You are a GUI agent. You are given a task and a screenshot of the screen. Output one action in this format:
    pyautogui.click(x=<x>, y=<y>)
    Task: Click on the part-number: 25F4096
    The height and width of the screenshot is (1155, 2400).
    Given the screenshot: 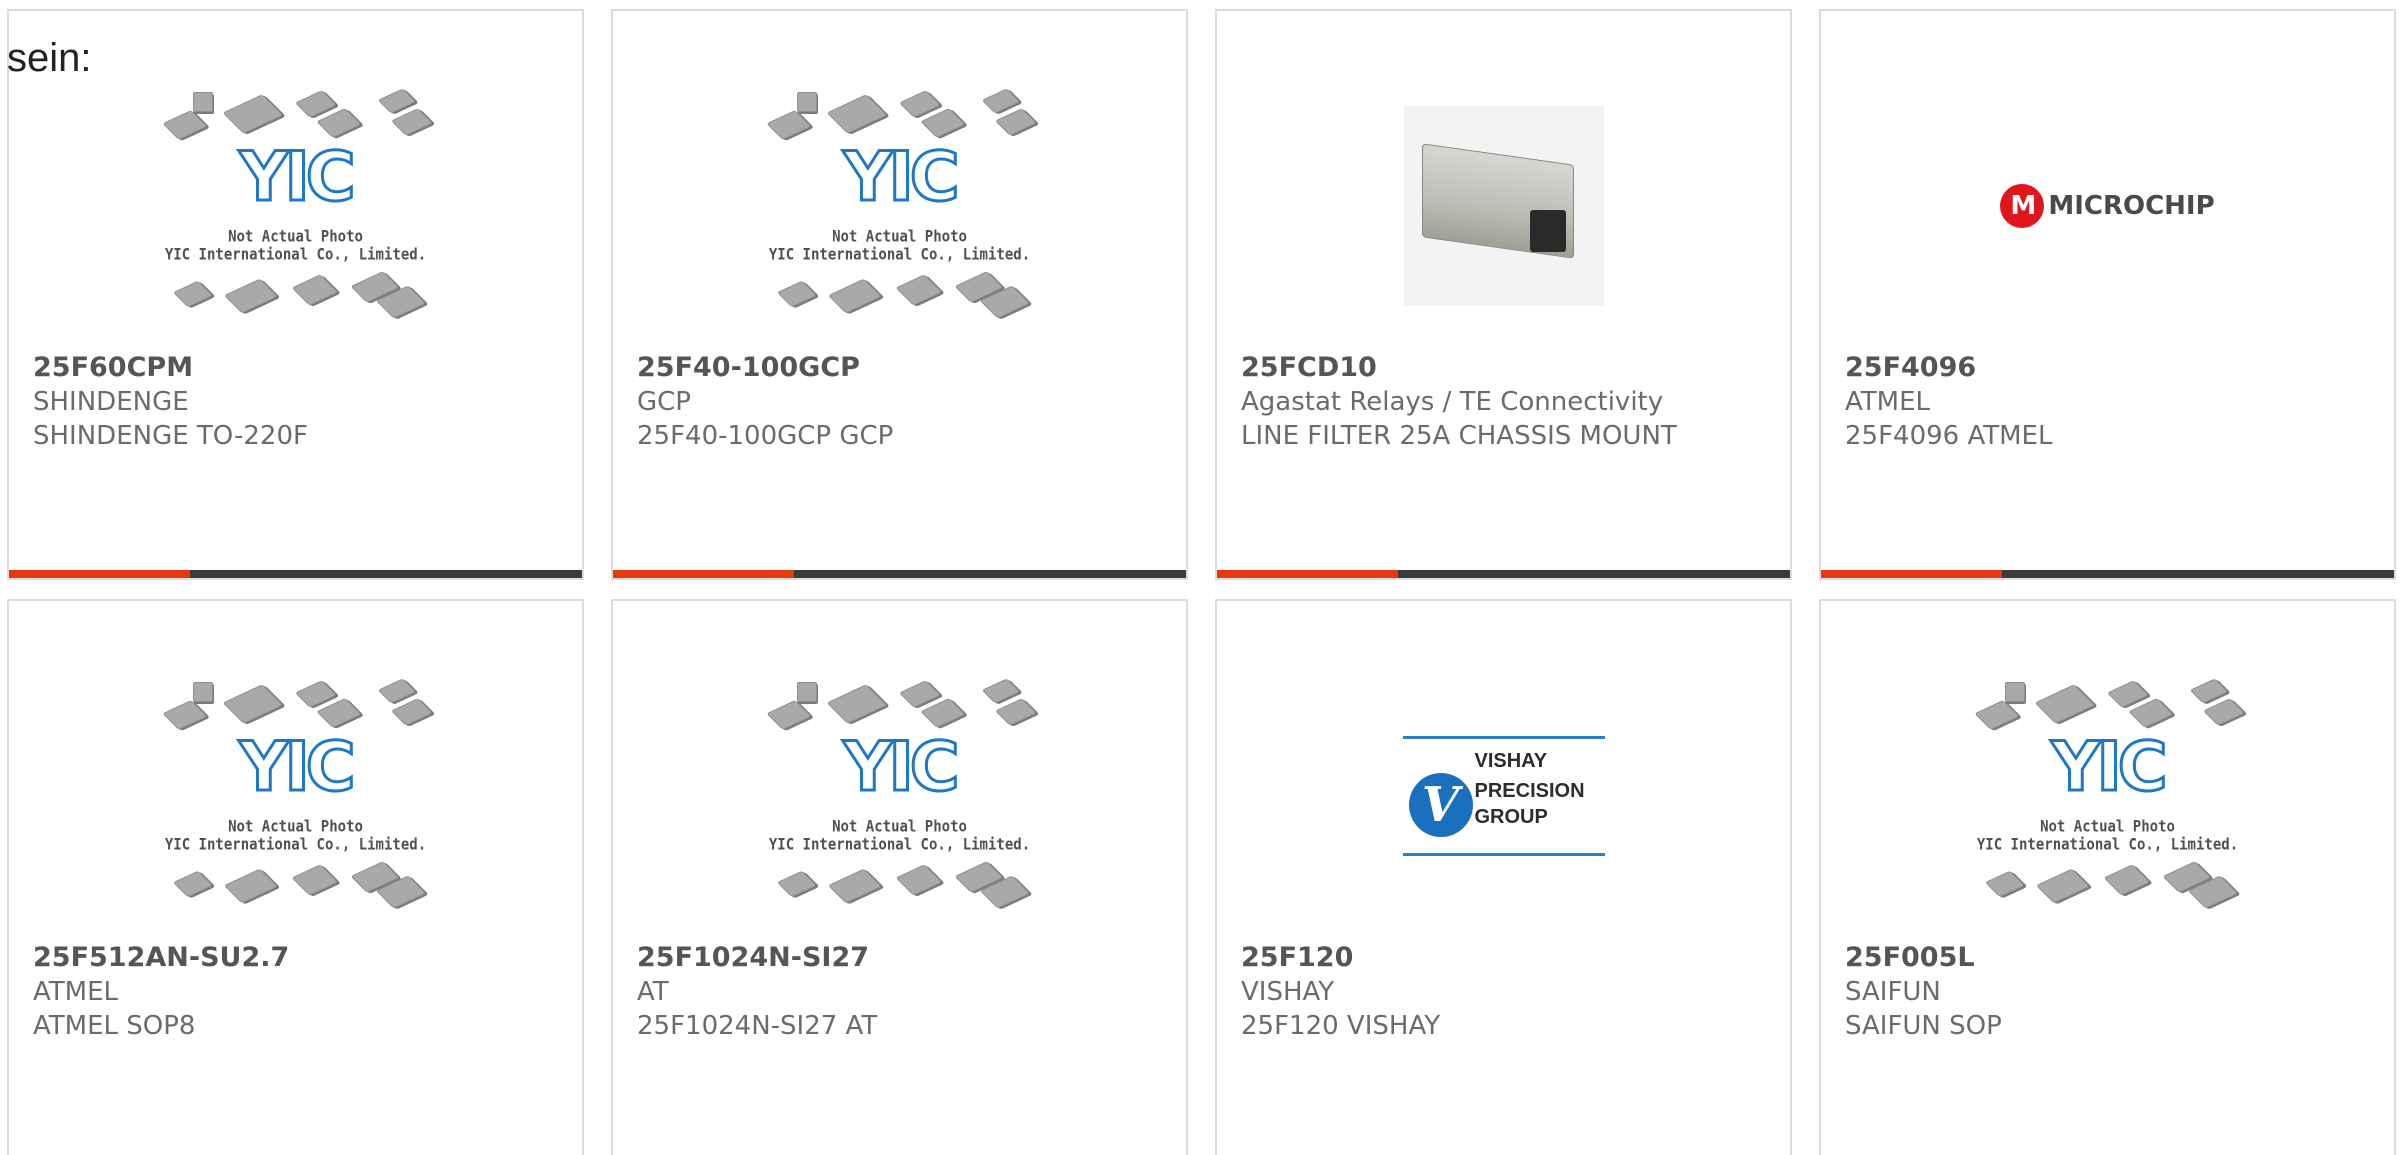 What is the action you would take?
    pyautogui.click(x=2109, y=368)
    